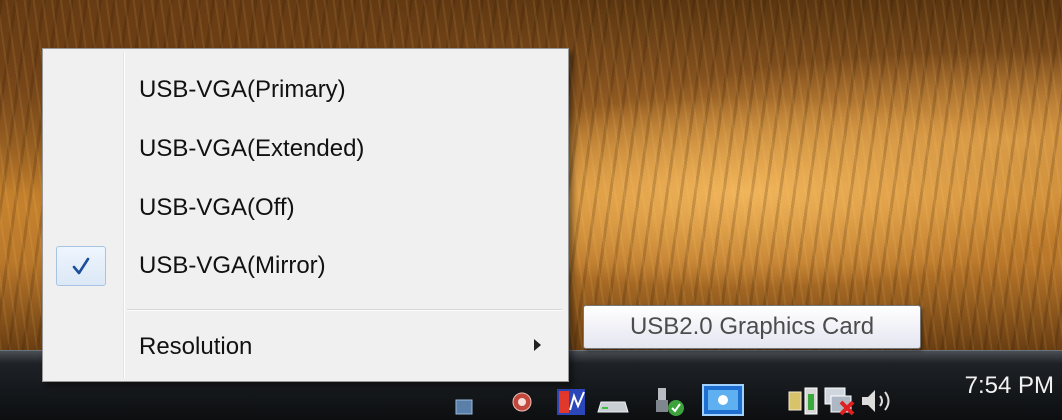  Describe the element at coordinates (217, 207) in the screenshot. I see `menu-item-label: USB-VGA(Off)` at that location.